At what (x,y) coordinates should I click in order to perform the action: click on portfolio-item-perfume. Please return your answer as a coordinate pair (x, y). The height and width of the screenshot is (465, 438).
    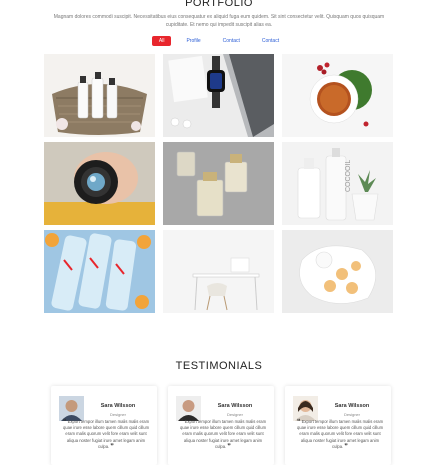
    Looking at the image, I should click on (218, 183).